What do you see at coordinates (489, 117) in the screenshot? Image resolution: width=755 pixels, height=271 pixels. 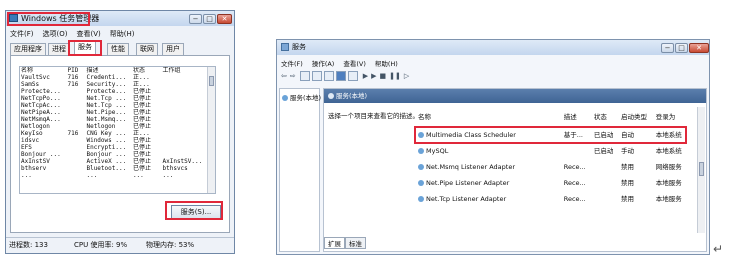 I see `column-header-name: 名称 ˄` at bounding box center [489, 117].